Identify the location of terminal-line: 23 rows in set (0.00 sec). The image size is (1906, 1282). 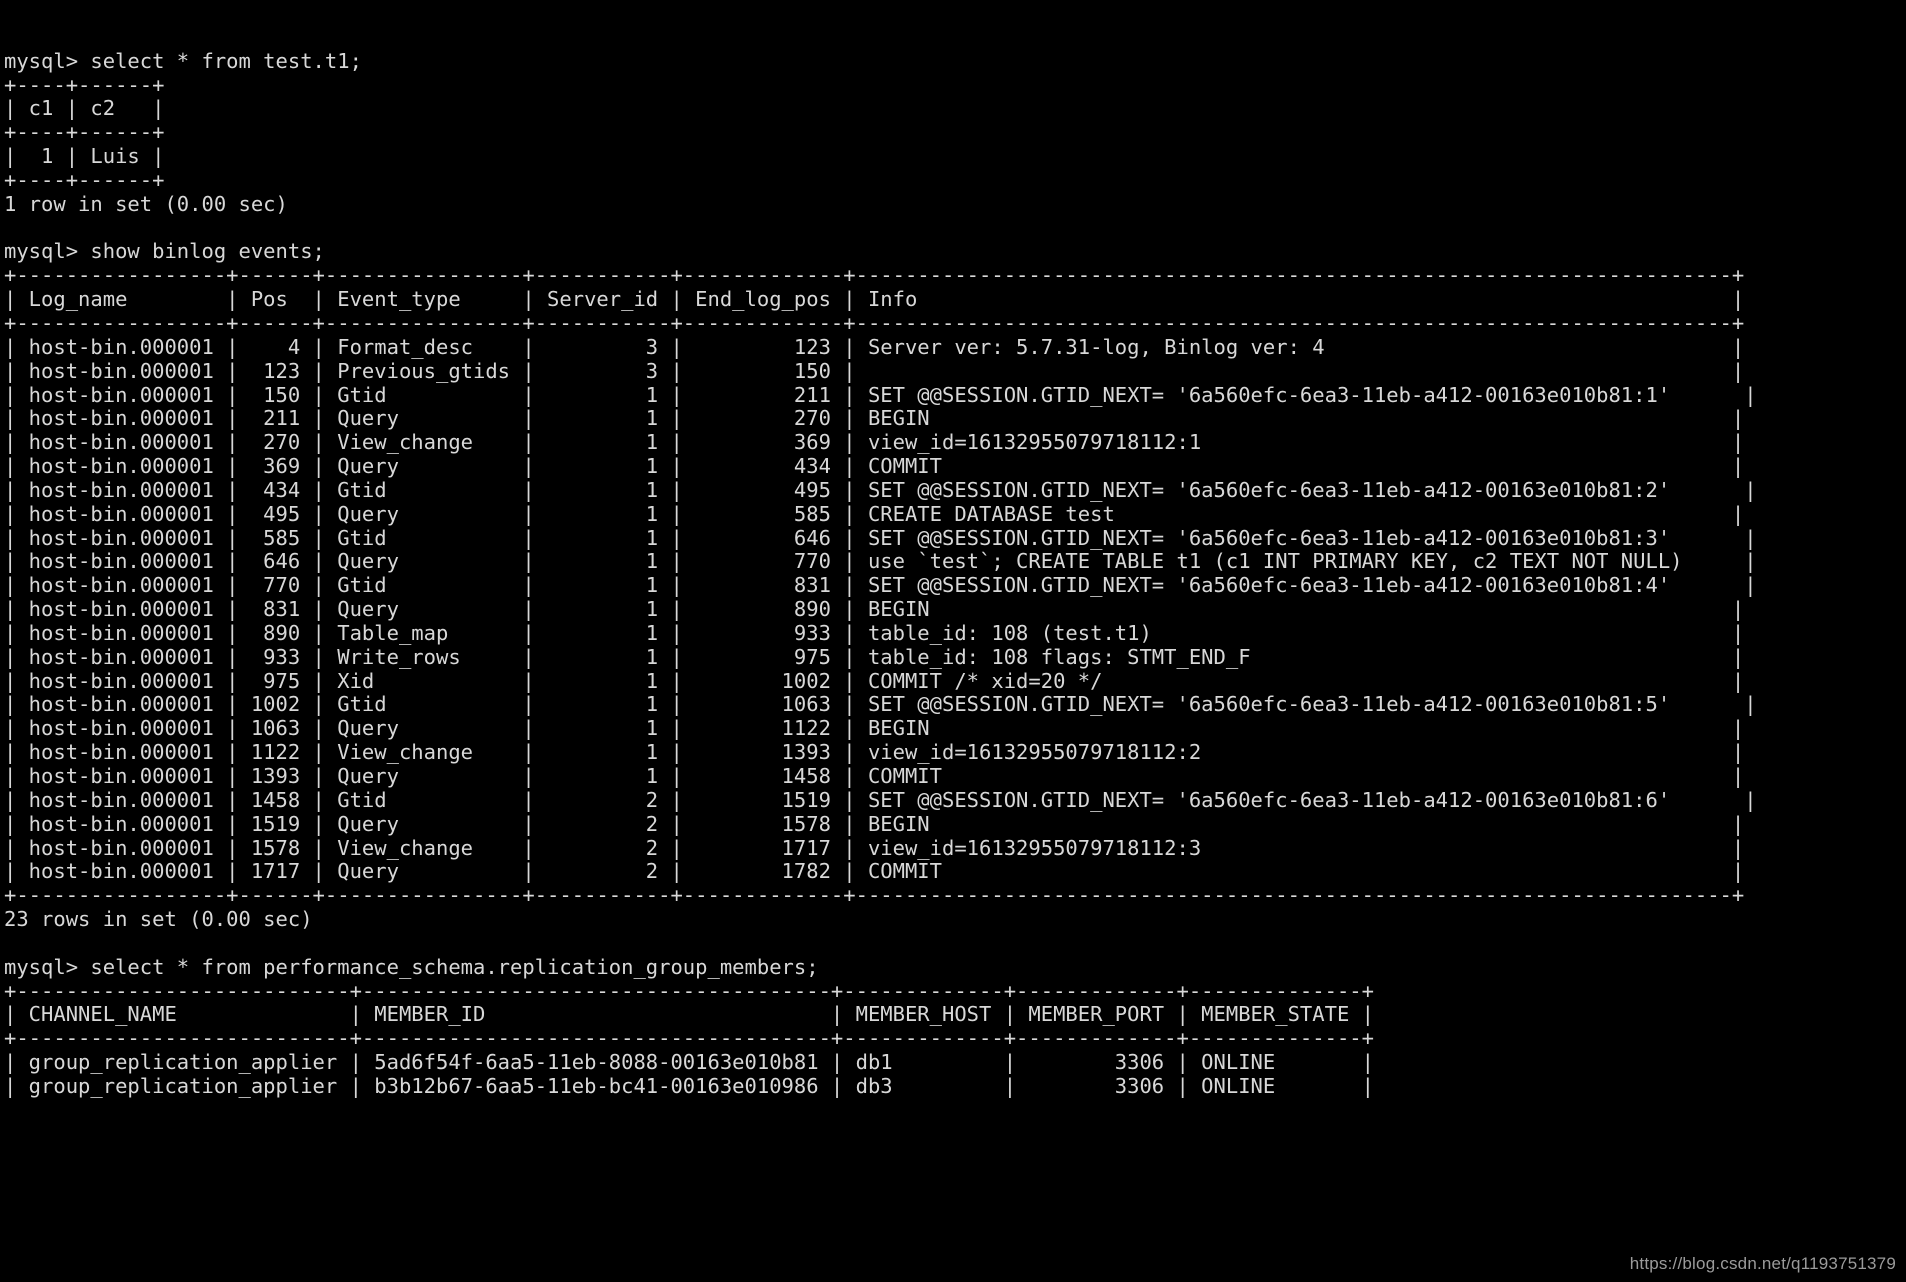
(158, 919).